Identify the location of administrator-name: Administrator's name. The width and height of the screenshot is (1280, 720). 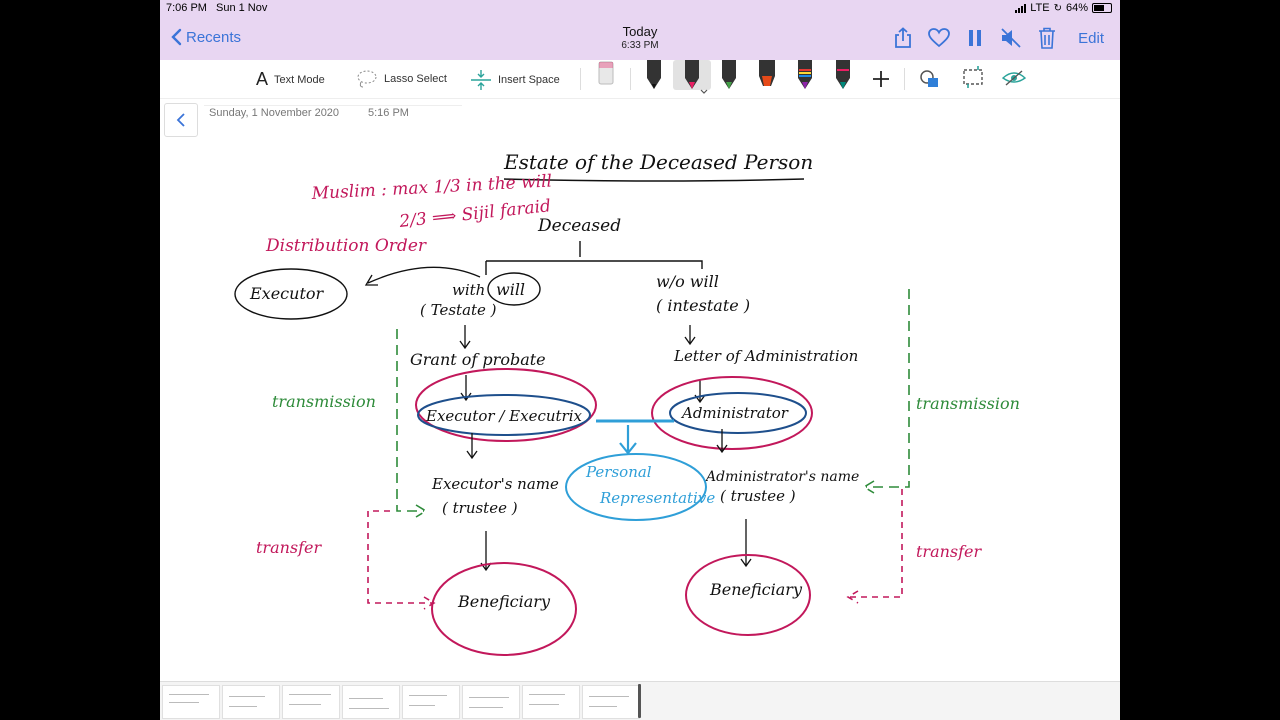
(781, 477).